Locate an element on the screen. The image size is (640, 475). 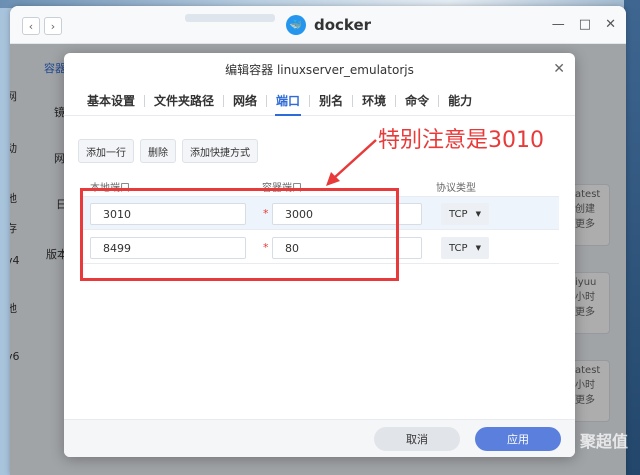
add-shortcut-button: 添加快捷方式 is located at coordinates (220, 151).